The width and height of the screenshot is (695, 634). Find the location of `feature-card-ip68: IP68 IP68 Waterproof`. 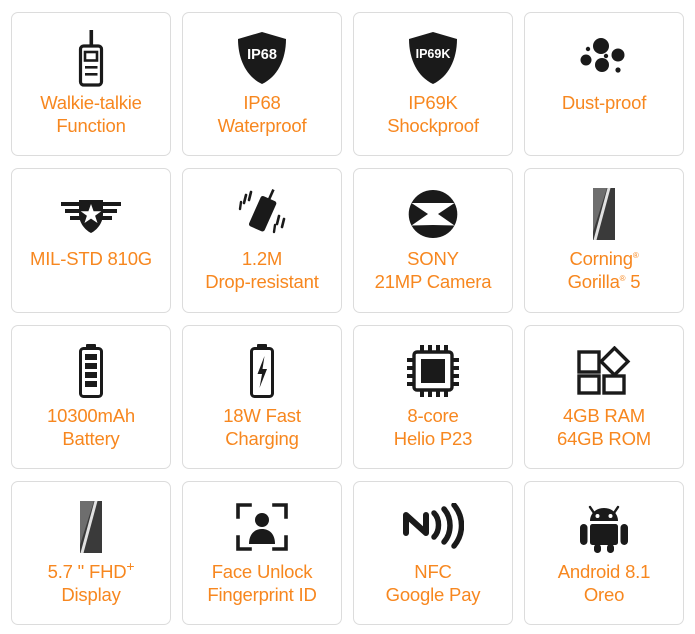

feature-card-ip68: IP68 IP68 Waterproof is located at coordinates (262, 84).